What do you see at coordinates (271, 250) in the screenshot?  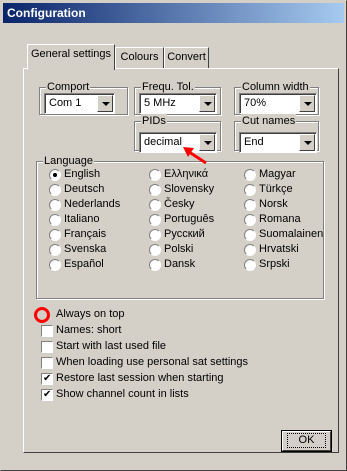 I see `language-radio-hrvatski: Hrvatski` at bounding box center [271, 250].